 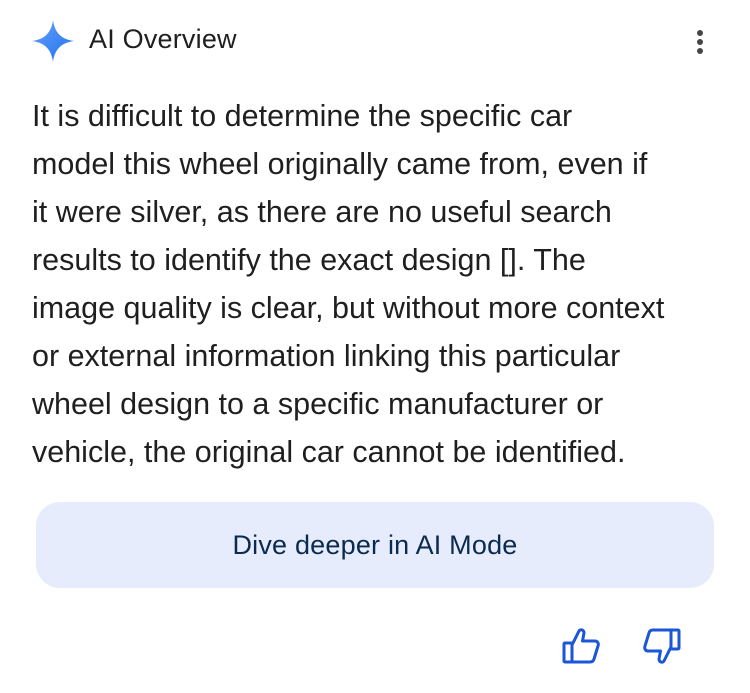 What do you see at coordinates (581, 646) in the screenshot?
I see `thumbs-up-icon` at bounding box center [581, 646].